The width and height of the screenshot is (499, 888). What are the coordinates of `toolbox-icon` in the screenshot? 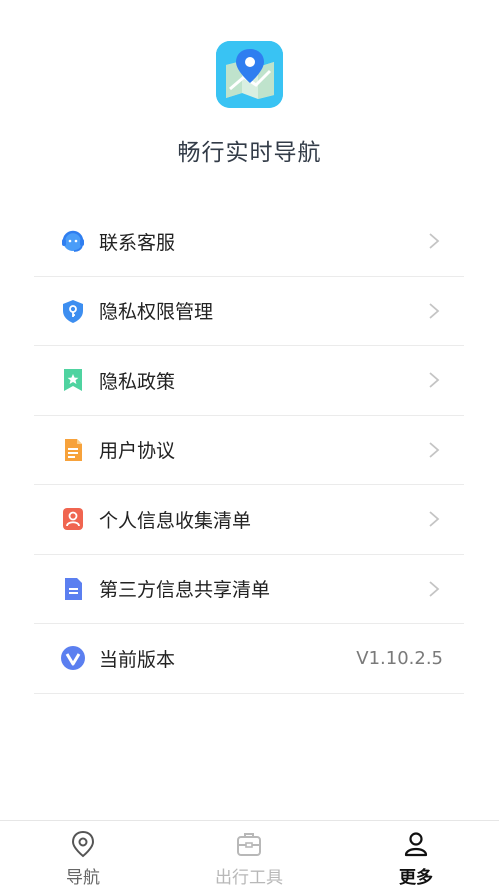 It's located at (249, 844).